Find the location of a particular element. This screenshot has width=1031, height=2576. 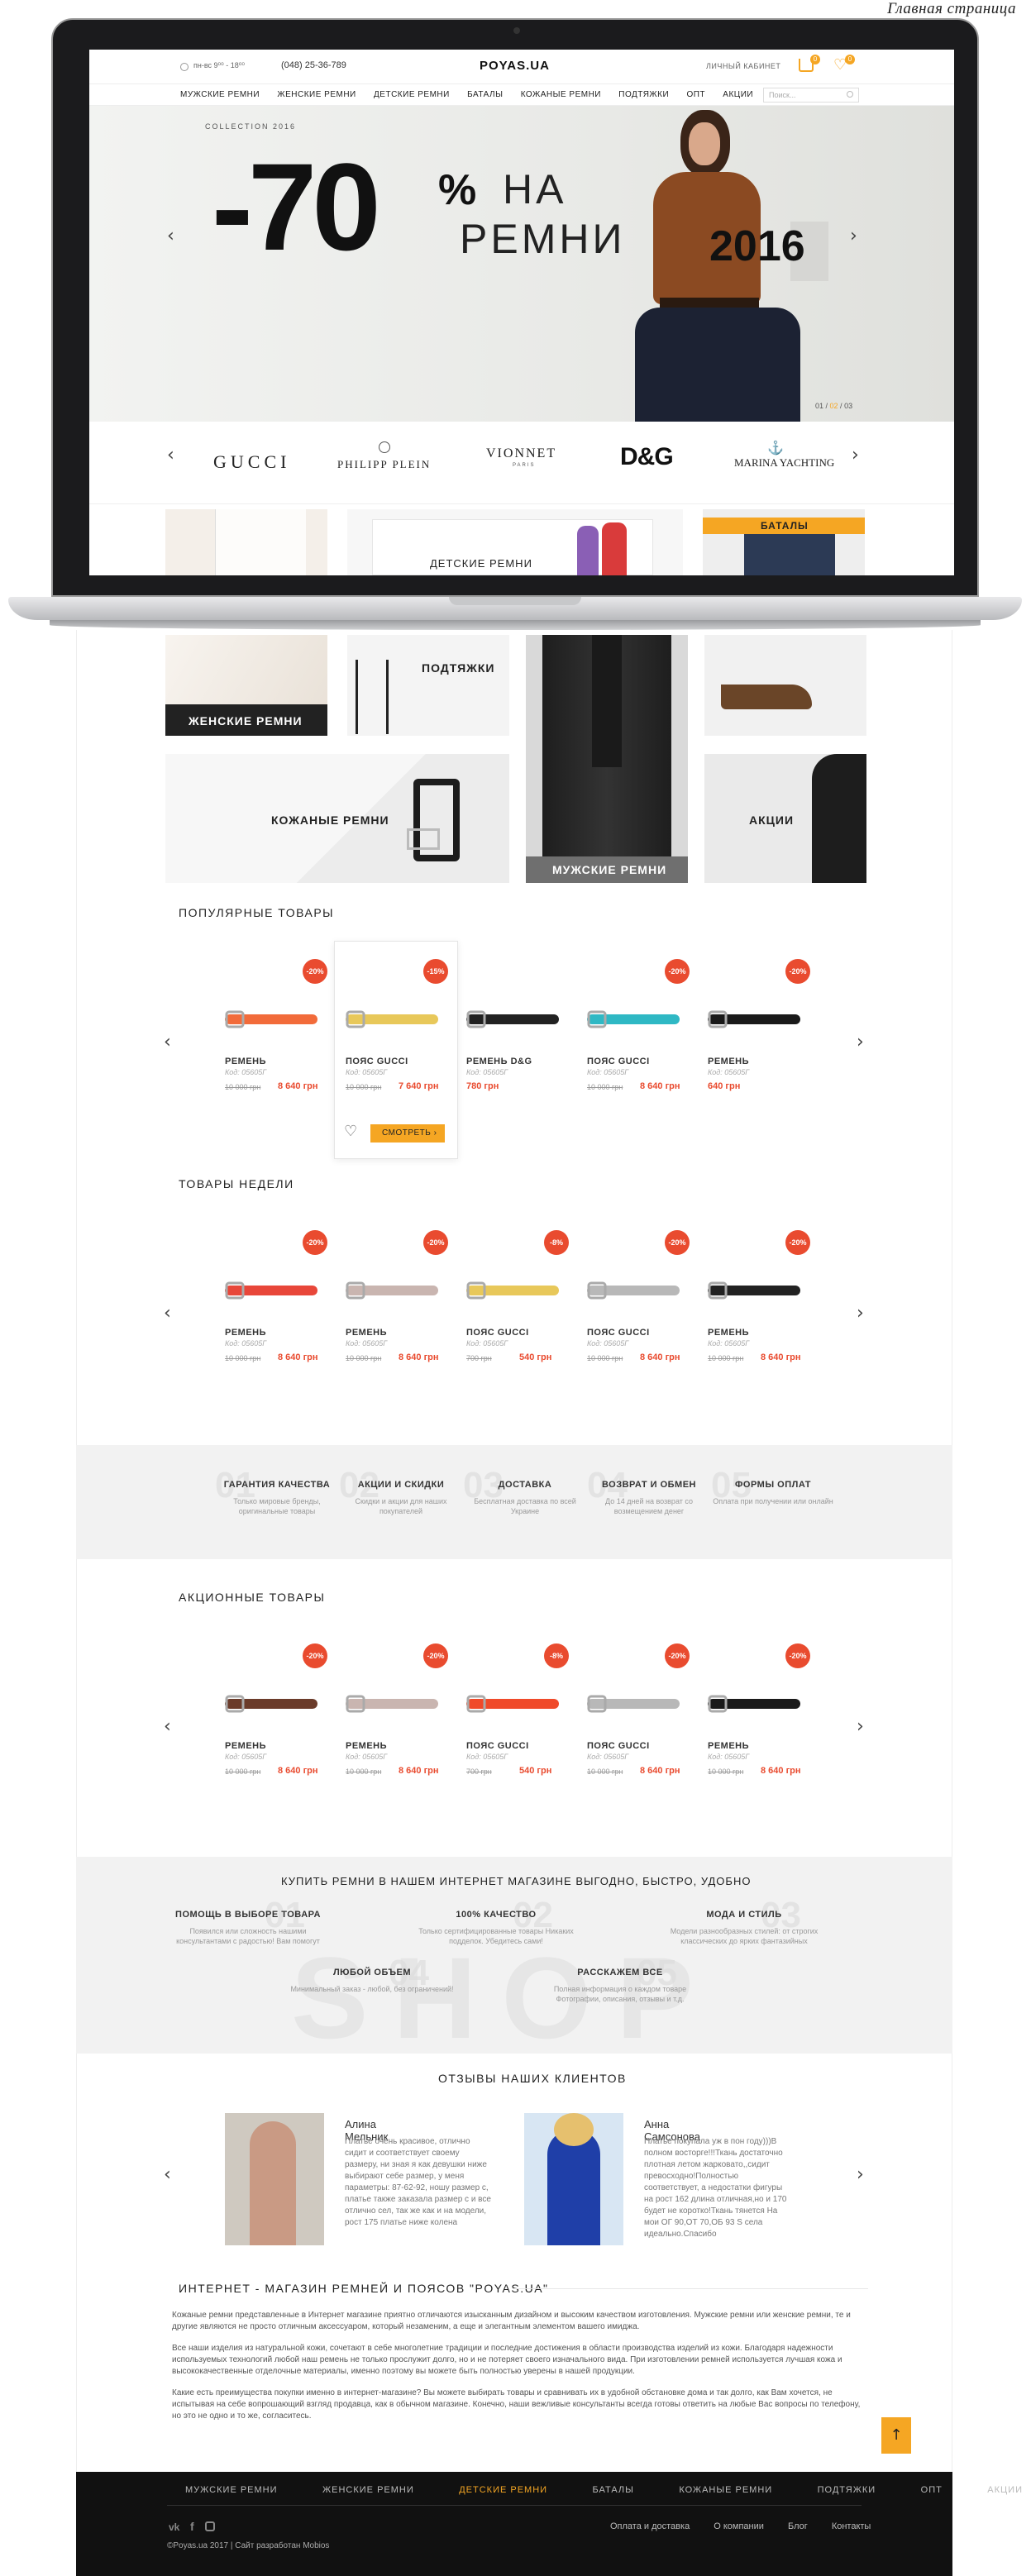

footer-nav-item: МУЖСКИЕ РЕМНИ is located at coordinates (231, 2490).